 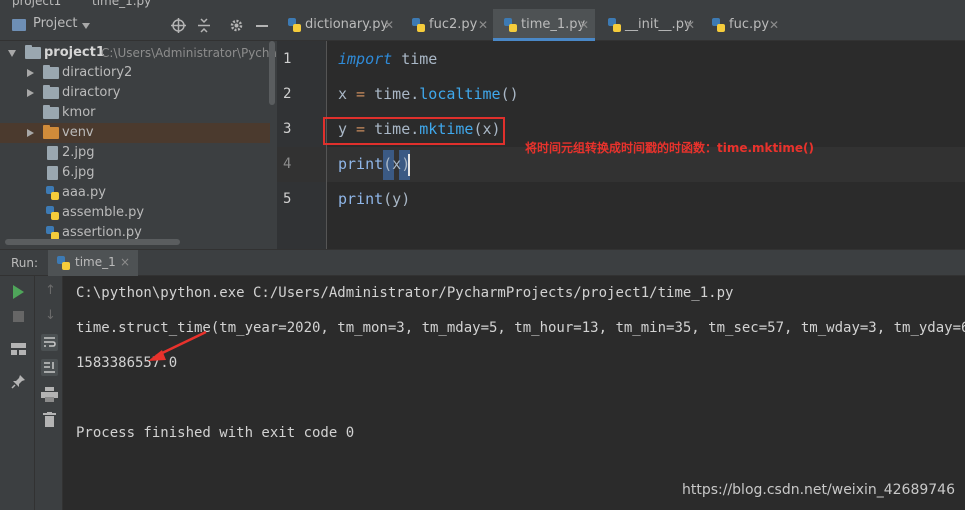 What do you see at coordinates (18, 349) in the screenshot?
I see `layout-icon` at bounding box center [18, 349].